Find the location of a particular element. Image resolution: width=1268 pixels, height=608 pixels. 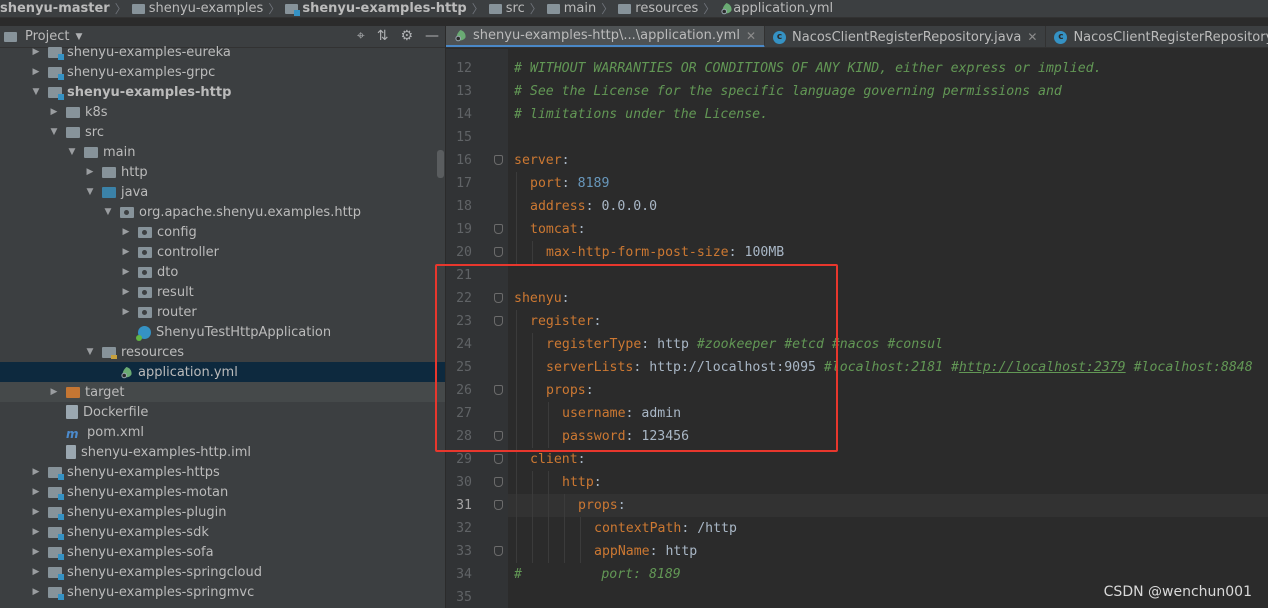

code-line: 32 contextPath: /http is located at coordinates (862, 528).